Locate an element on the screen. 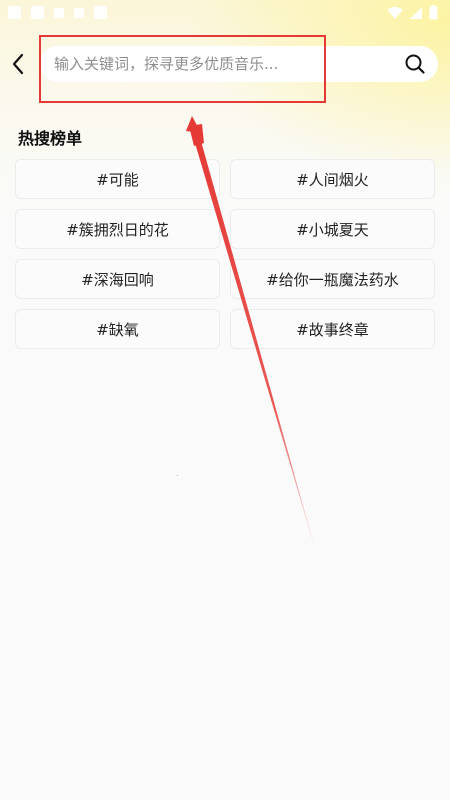 The width and height of the screenshot is (450, 800). status-bar-notification-icons is located at coordinates (57, 12).